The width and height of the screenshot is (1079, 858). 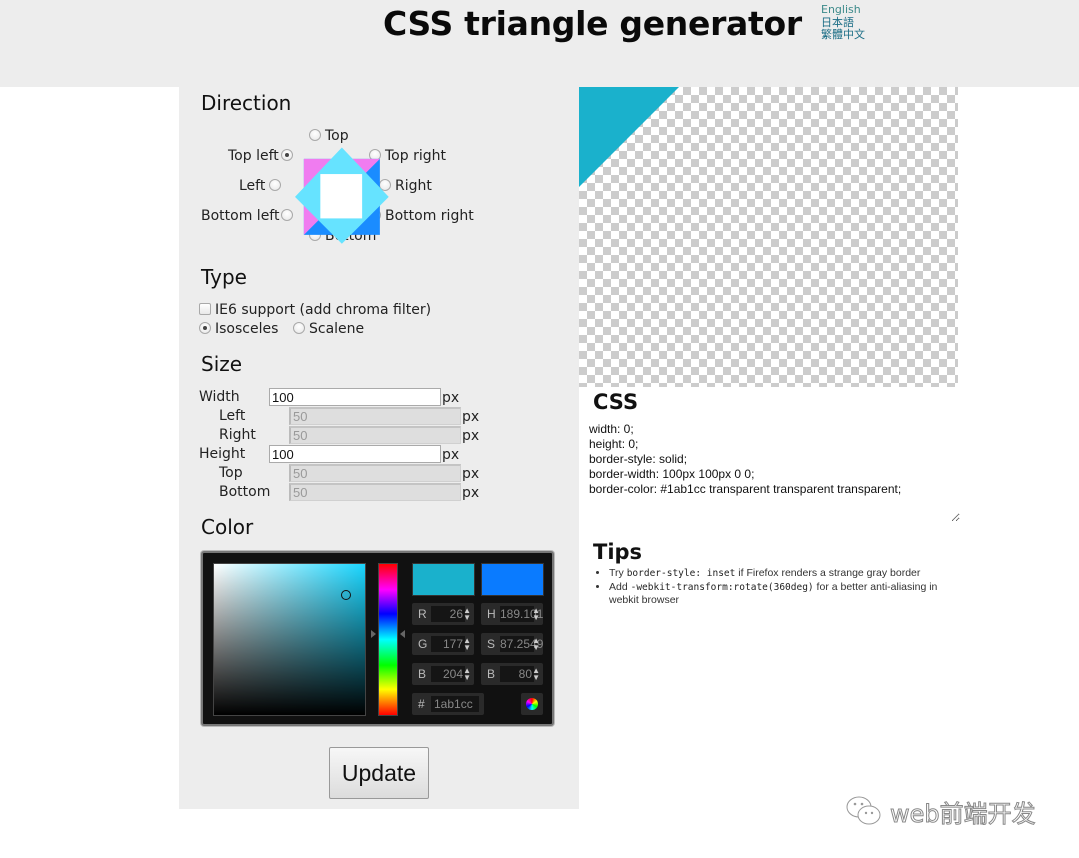 What do you see at coordinates (205, 328) in the screenshot?
I see `isosceles-radio` at bounding box center [205, 328].